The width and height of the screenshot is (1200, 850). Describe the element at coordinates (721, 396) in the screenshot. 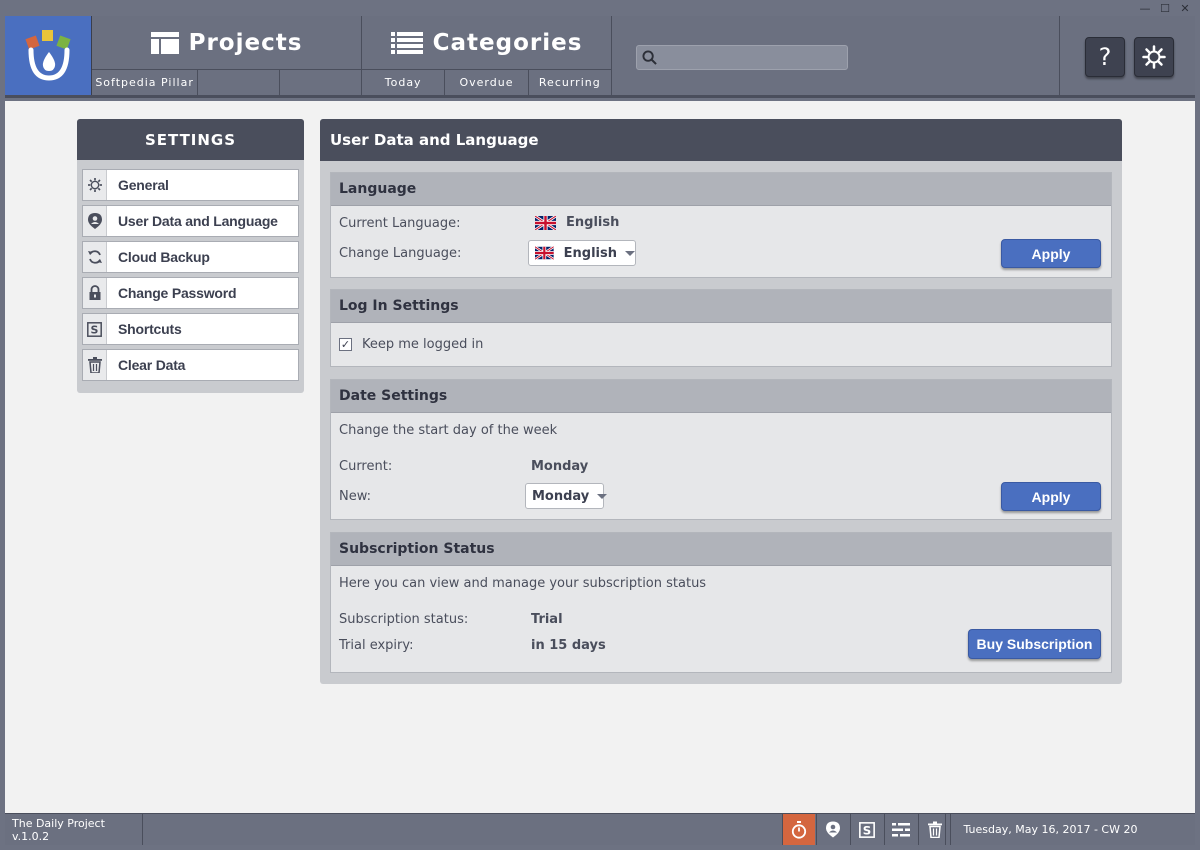

I see `date-heading: Date Settings` at that location.